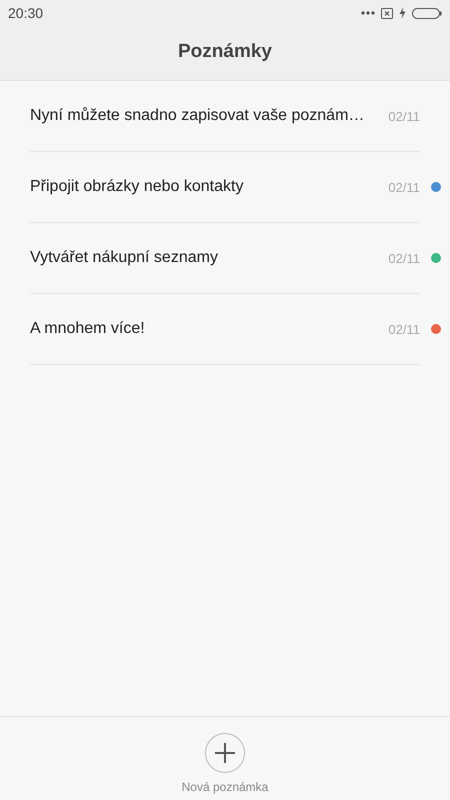  Describe the element at coordinates (427, 13) in the screenshot. I see `battery-icon` at that location.